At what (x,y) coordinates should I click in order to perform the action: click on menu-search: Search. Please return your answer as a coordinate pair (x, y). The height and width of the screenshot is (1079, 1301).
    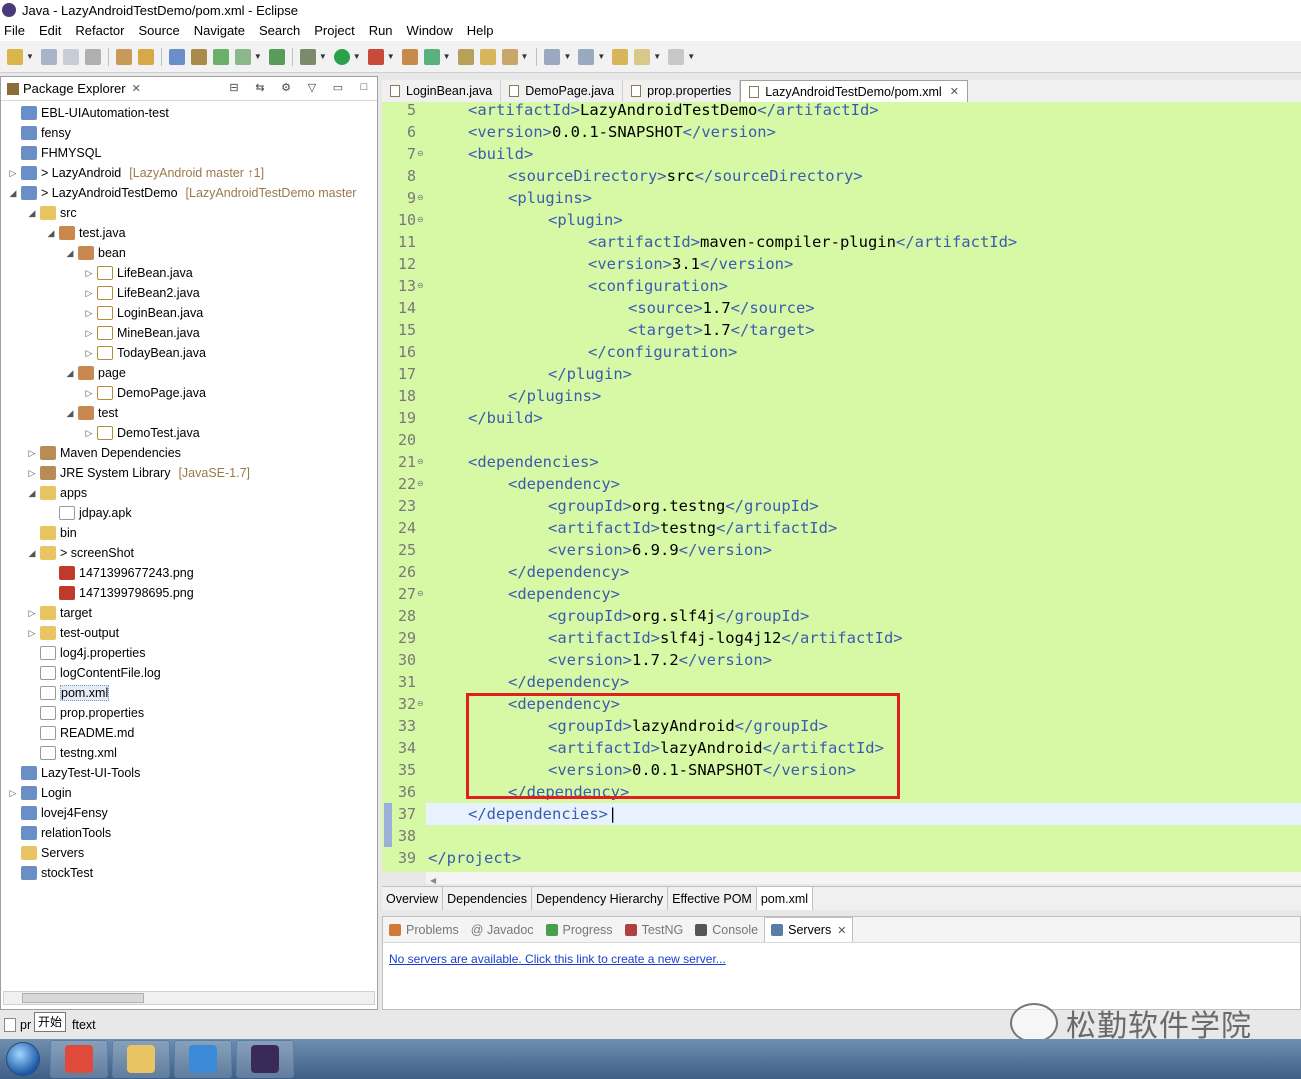
    Looking at the image, I should click on (279, 30).